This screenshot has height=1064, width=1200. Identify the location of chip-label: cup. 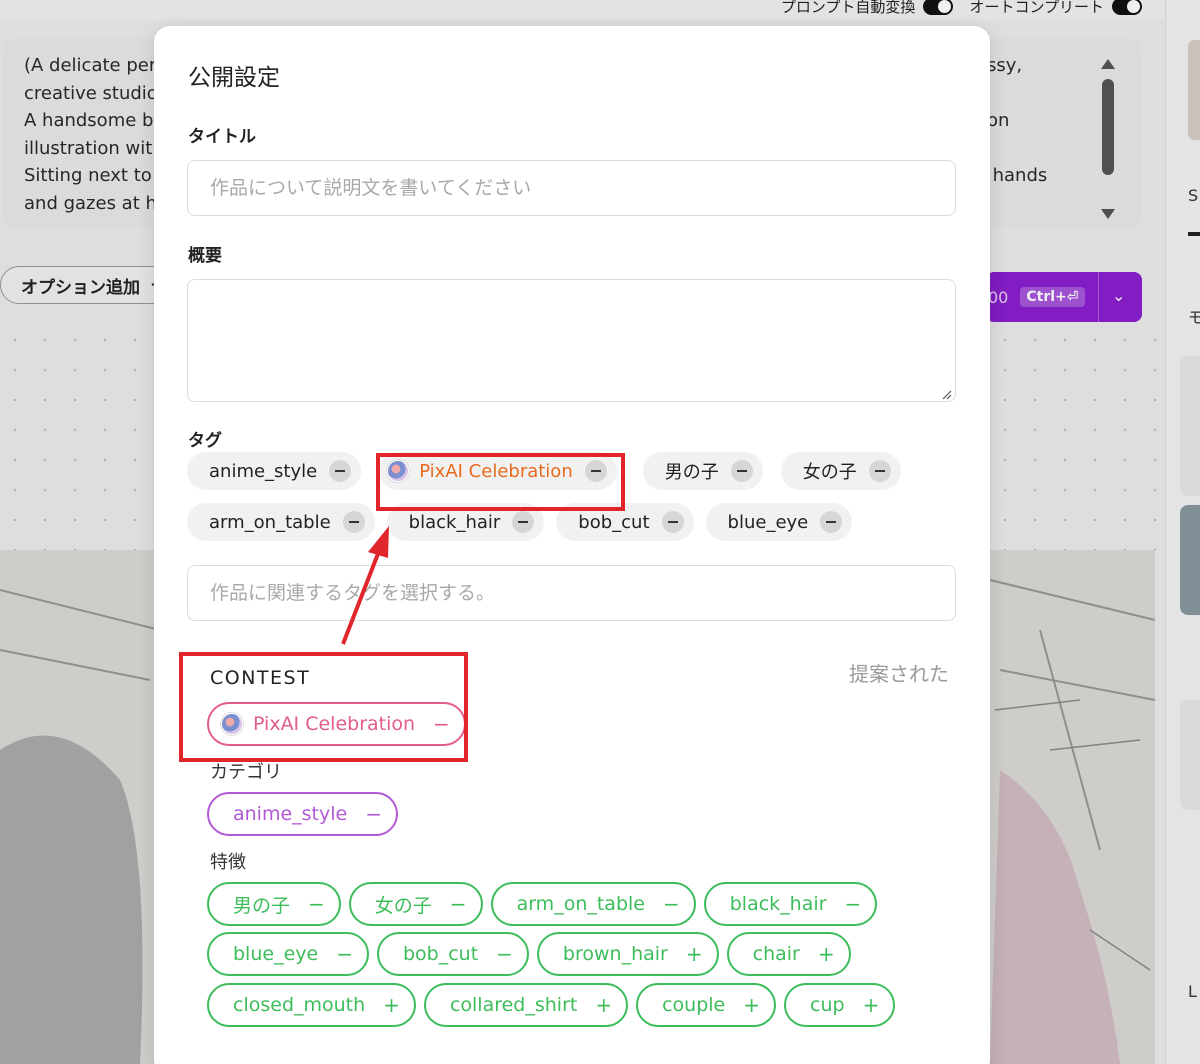
(827, 1005).